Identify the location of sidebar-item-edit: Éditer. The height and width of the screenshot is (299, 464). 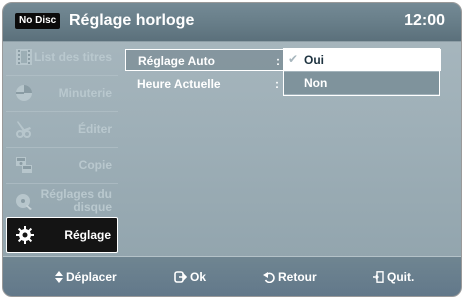
(62, 129).